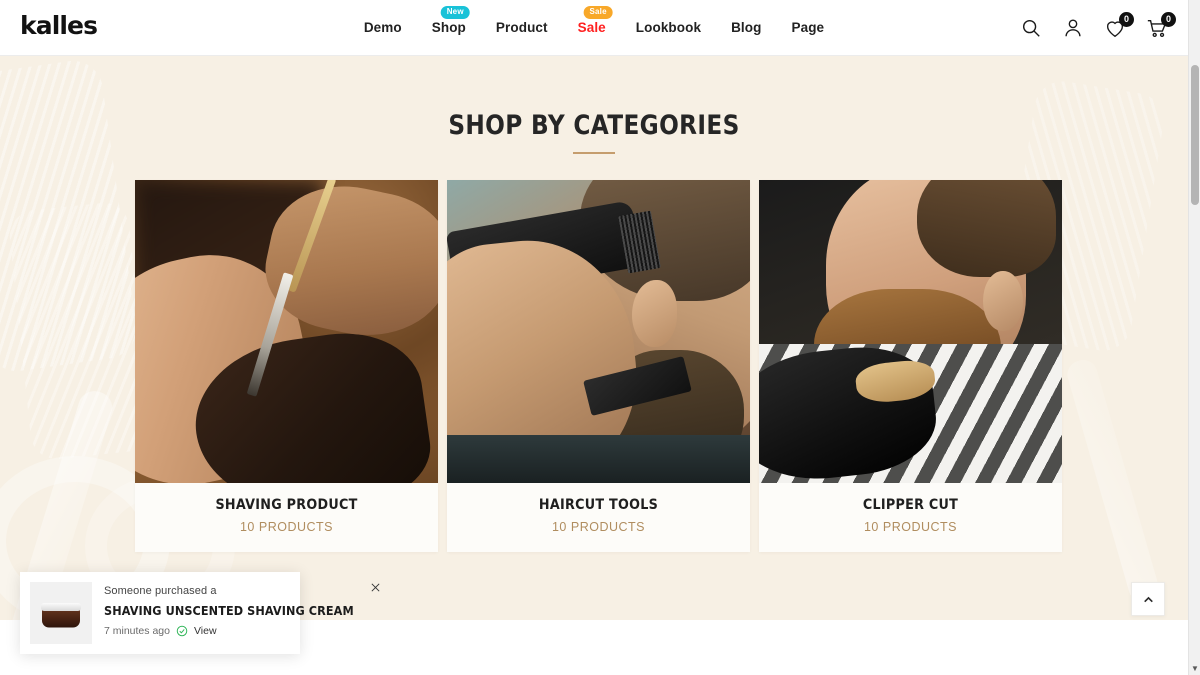 This screenshot has height=675, width=1200. What do you see at coordinates (1194, 337) in the screenshot?
I see `vertical-scrollbar: ▼` at bounding box center [1194, 337].